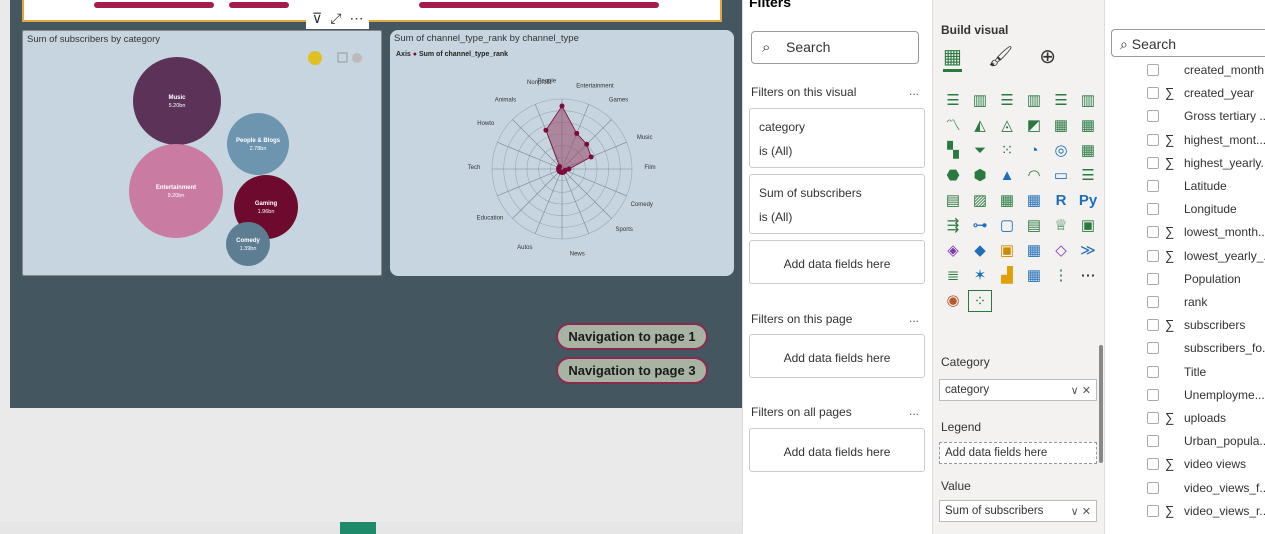 This screenshot has height=534, width=1265. What do you see at coordinates (1061, 176) in the screenshot?
I see `card-icon: ▭` at bounding box center [1061, 176].